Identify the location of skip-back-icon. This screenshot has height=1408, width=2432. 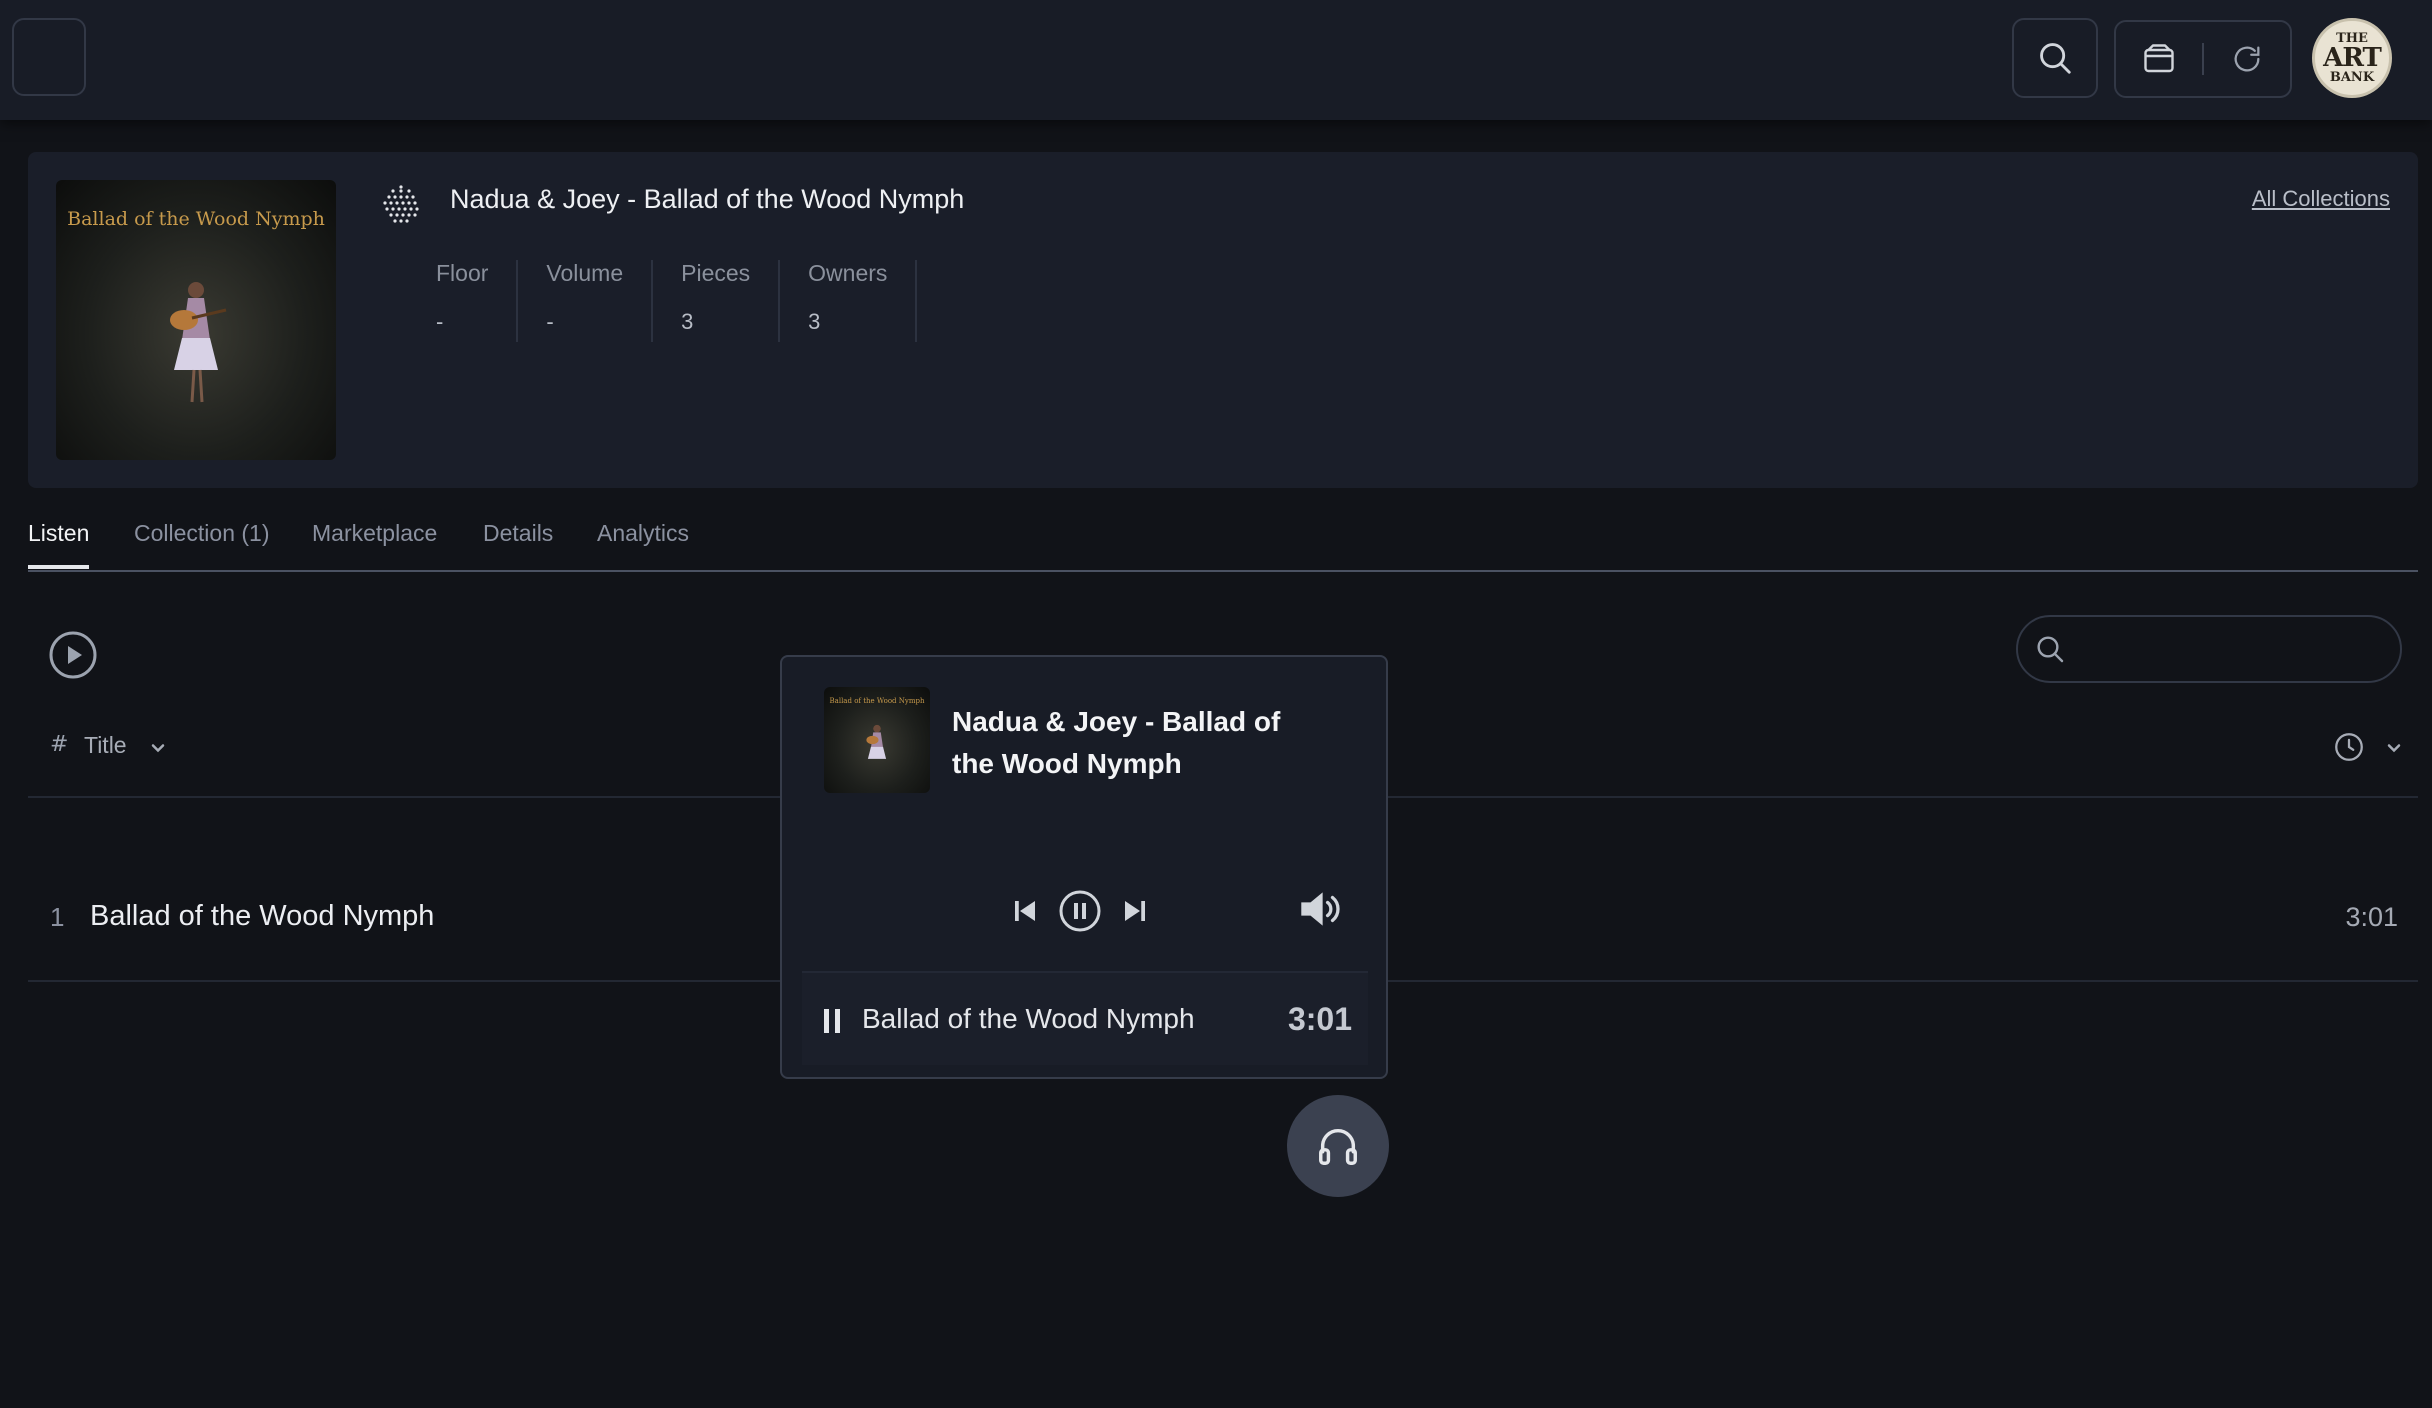
(1025, 911).